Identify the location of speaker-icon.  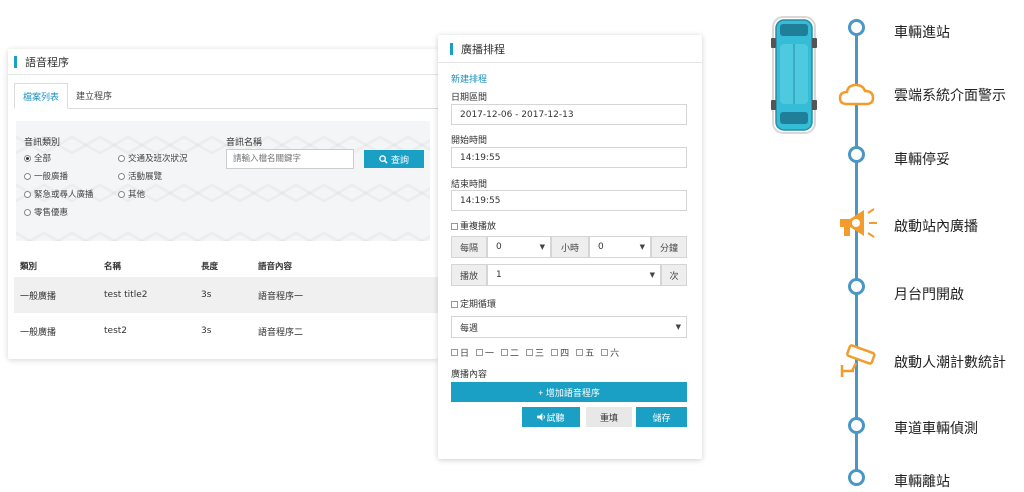
(541, 417).